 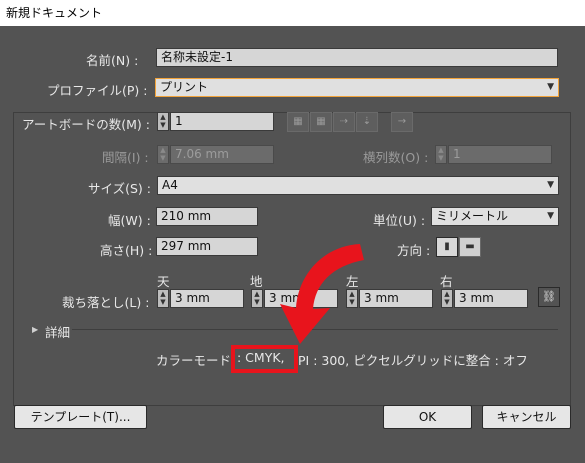 What do you see at coordinates (367, 122) in the screenshot?
I see `arrange-by-column-icon: ⇣` at bounding box center [367, 122].